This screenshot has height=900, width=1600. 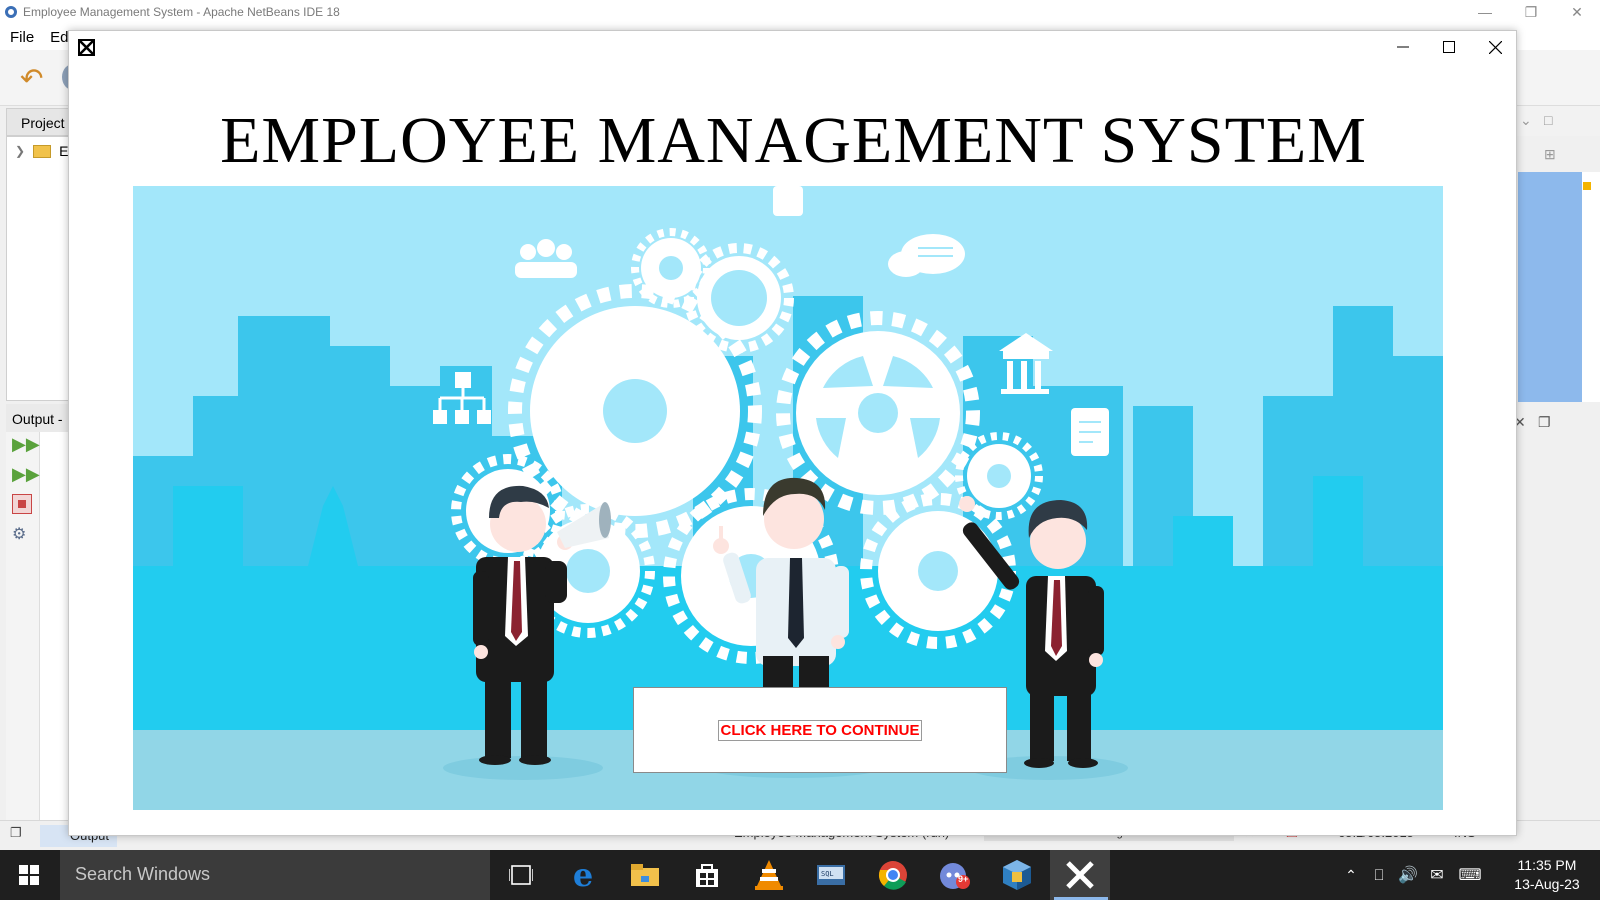 What do you see at coordinates (1017, 875) in the screenshot?
I see `virtualbox-icon` at bounding box center [1017, 875].